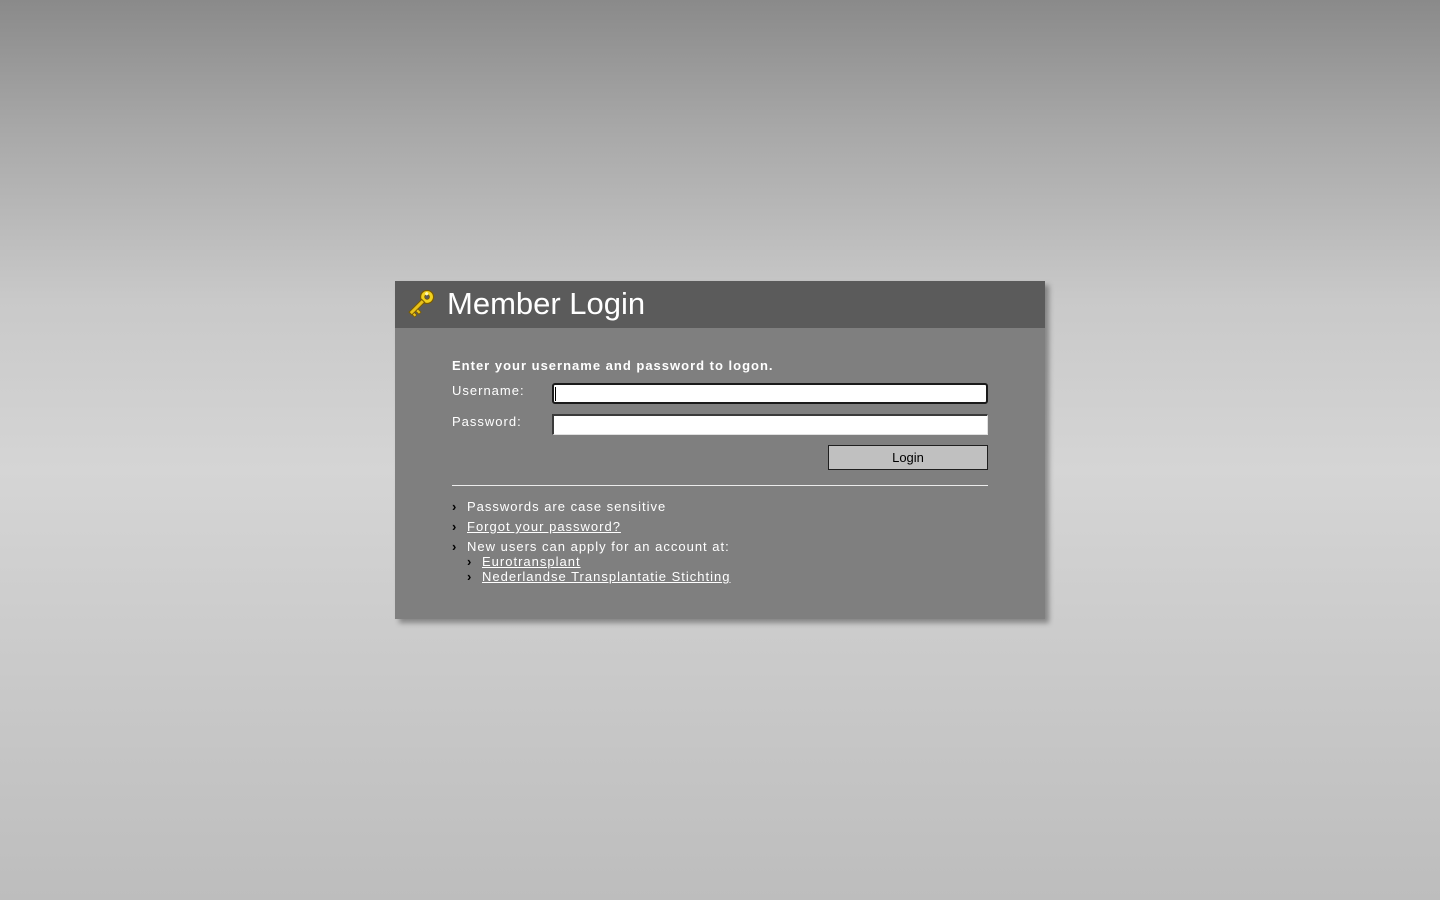  What do you see at coordinates (606, 577) in the screenshot?
I see `nts-link: Nederlandse Transplantatie Stichting` at bounding box center [606, 577].